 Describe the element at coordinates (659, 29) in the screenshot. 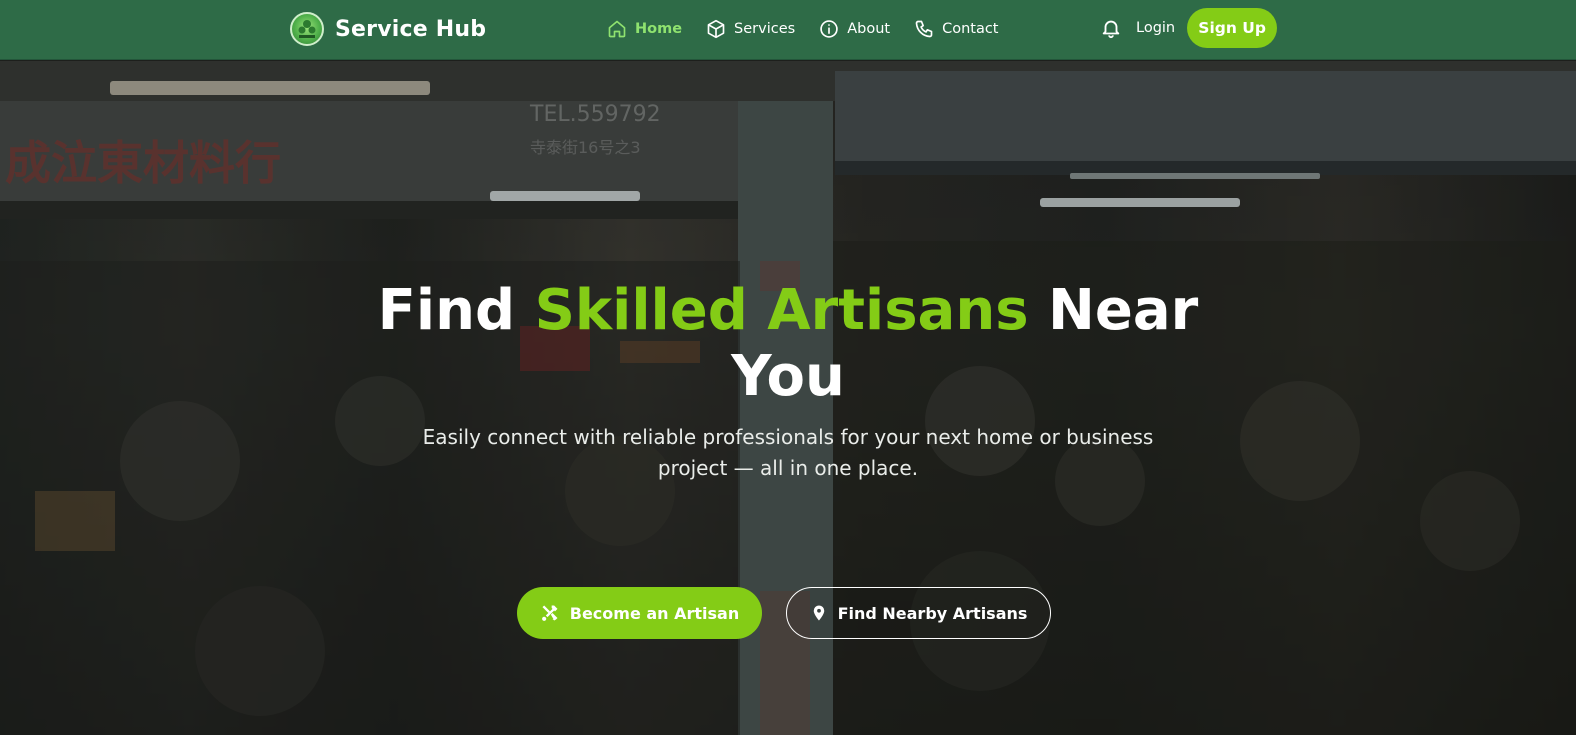

I see `nav-home-label: Home` at that location.